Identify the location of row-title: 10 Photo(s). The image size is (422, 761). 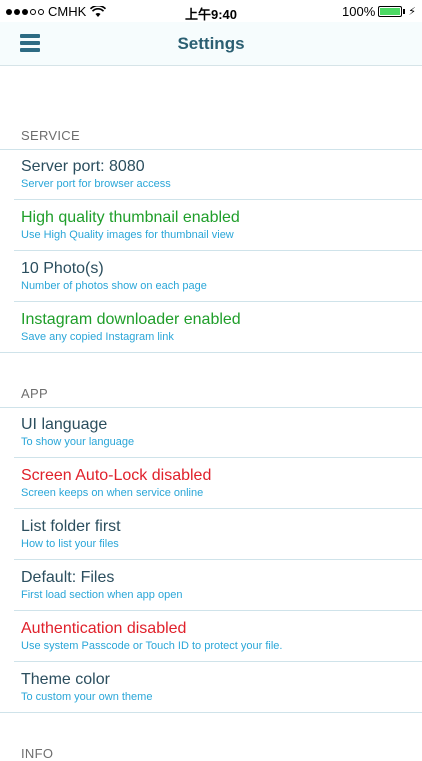
(62, 268).